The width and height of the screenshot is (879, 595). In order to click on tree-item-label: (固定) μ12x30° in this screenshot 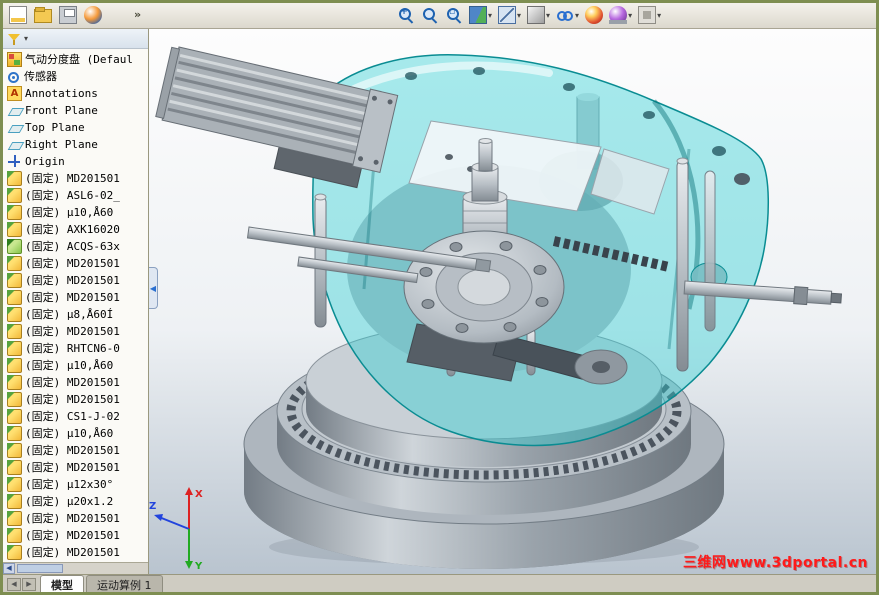, I will do `click(69, 484)`.